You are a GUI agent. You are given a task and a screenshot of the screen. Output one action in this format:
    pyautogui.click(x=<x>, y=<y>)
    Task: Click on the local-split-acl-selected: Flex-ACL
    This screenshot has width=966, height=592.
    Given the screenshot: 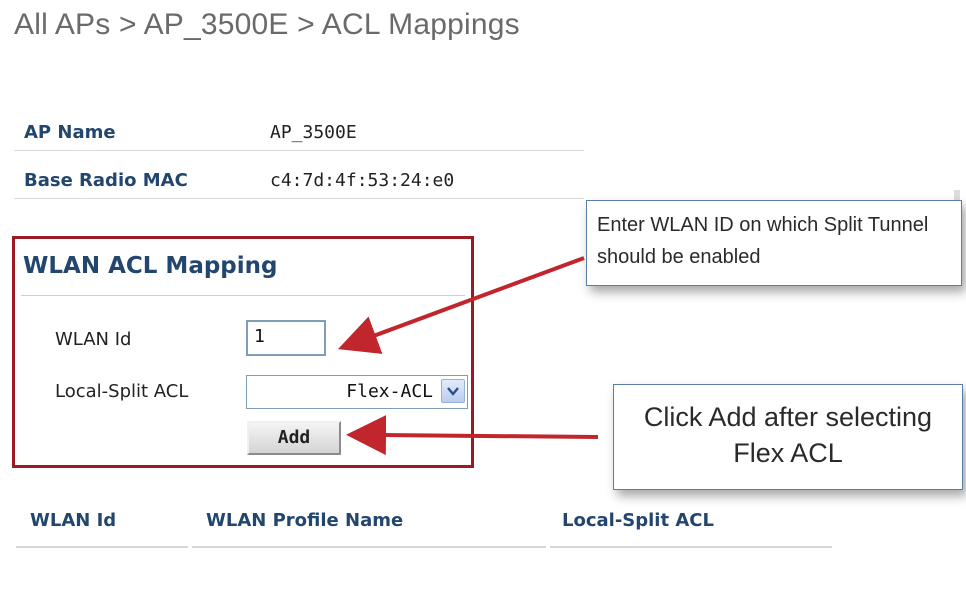 What is the action you would take?
    pyautogui.click(x=389, y=391)
    